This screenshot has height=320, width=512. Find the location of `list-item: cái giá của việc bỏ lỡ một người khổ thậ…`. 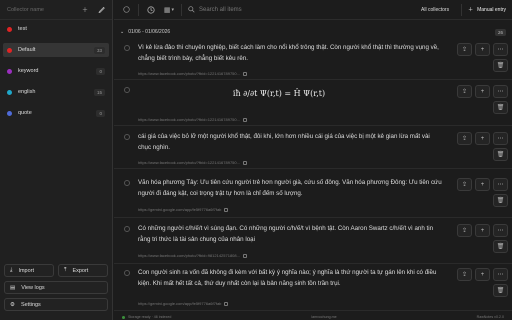

list-item: cái giá của việc bỏ lỡ một người khổ thậ… is located at coordinates (313, 149).